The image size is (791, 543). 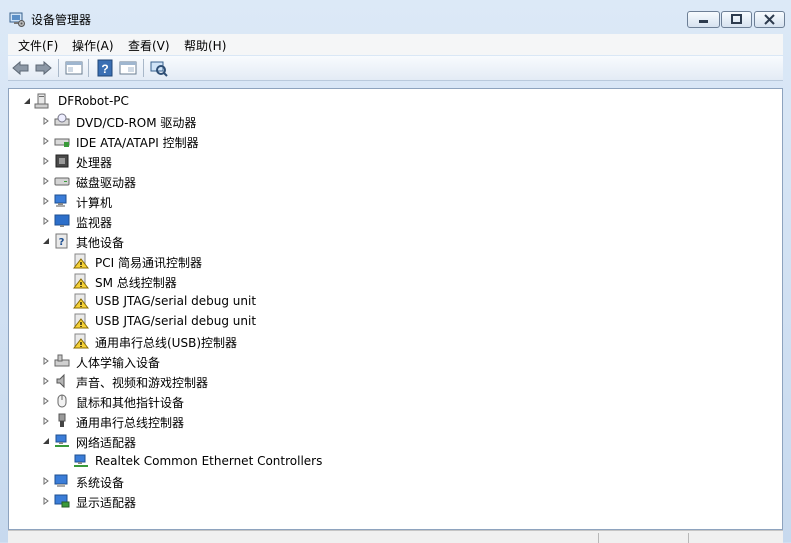 I want to click on status-bar, so click(x=395, y=536).